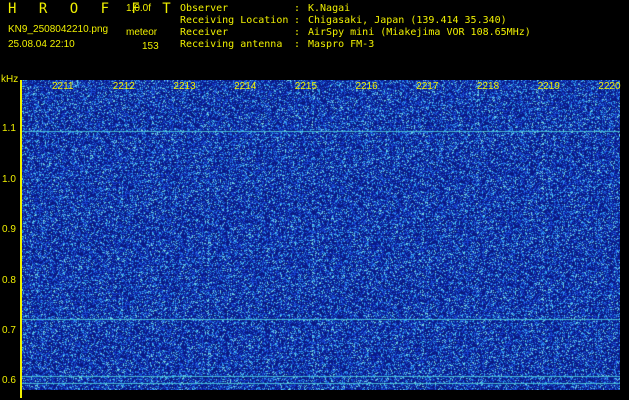 This screenshot has width=629, height=400. Describe the element at coordinates (150, 46) in the screenshot. I see `detection-count: 153` at that location.